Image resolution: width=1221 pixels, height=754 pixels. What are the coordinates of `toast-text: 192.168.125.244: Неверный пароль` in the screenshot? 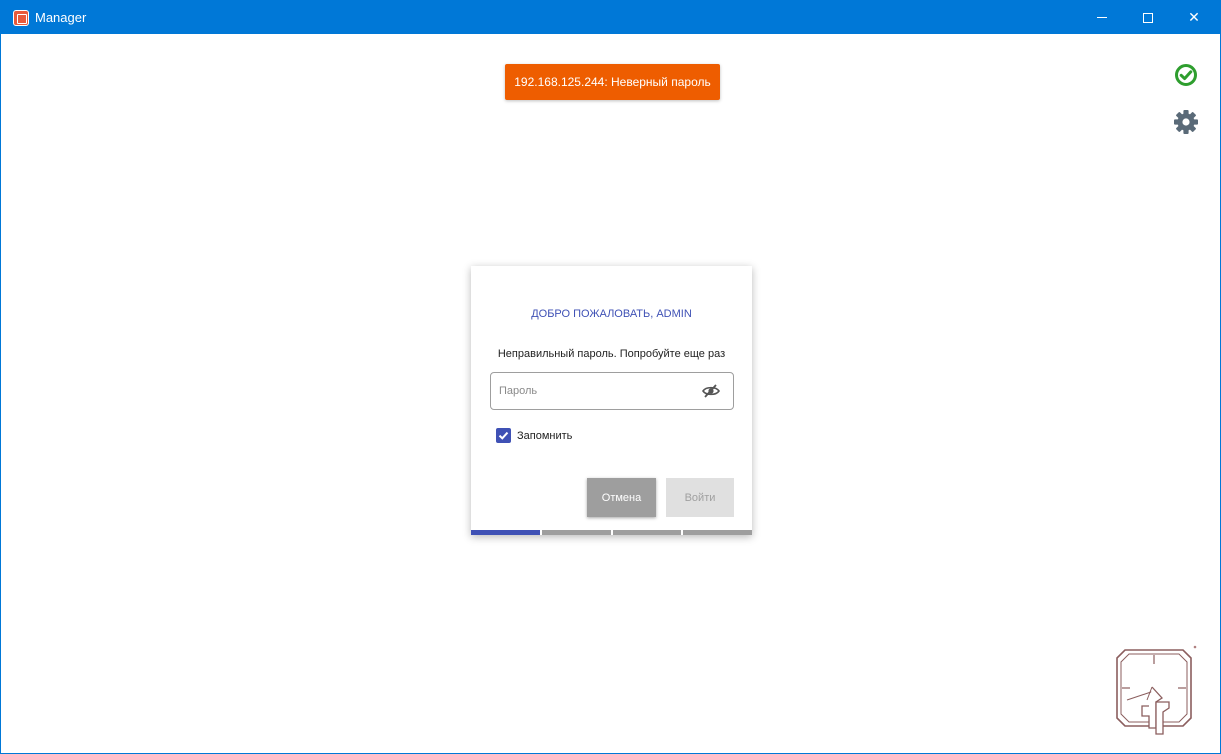 It's located at (612, 82).